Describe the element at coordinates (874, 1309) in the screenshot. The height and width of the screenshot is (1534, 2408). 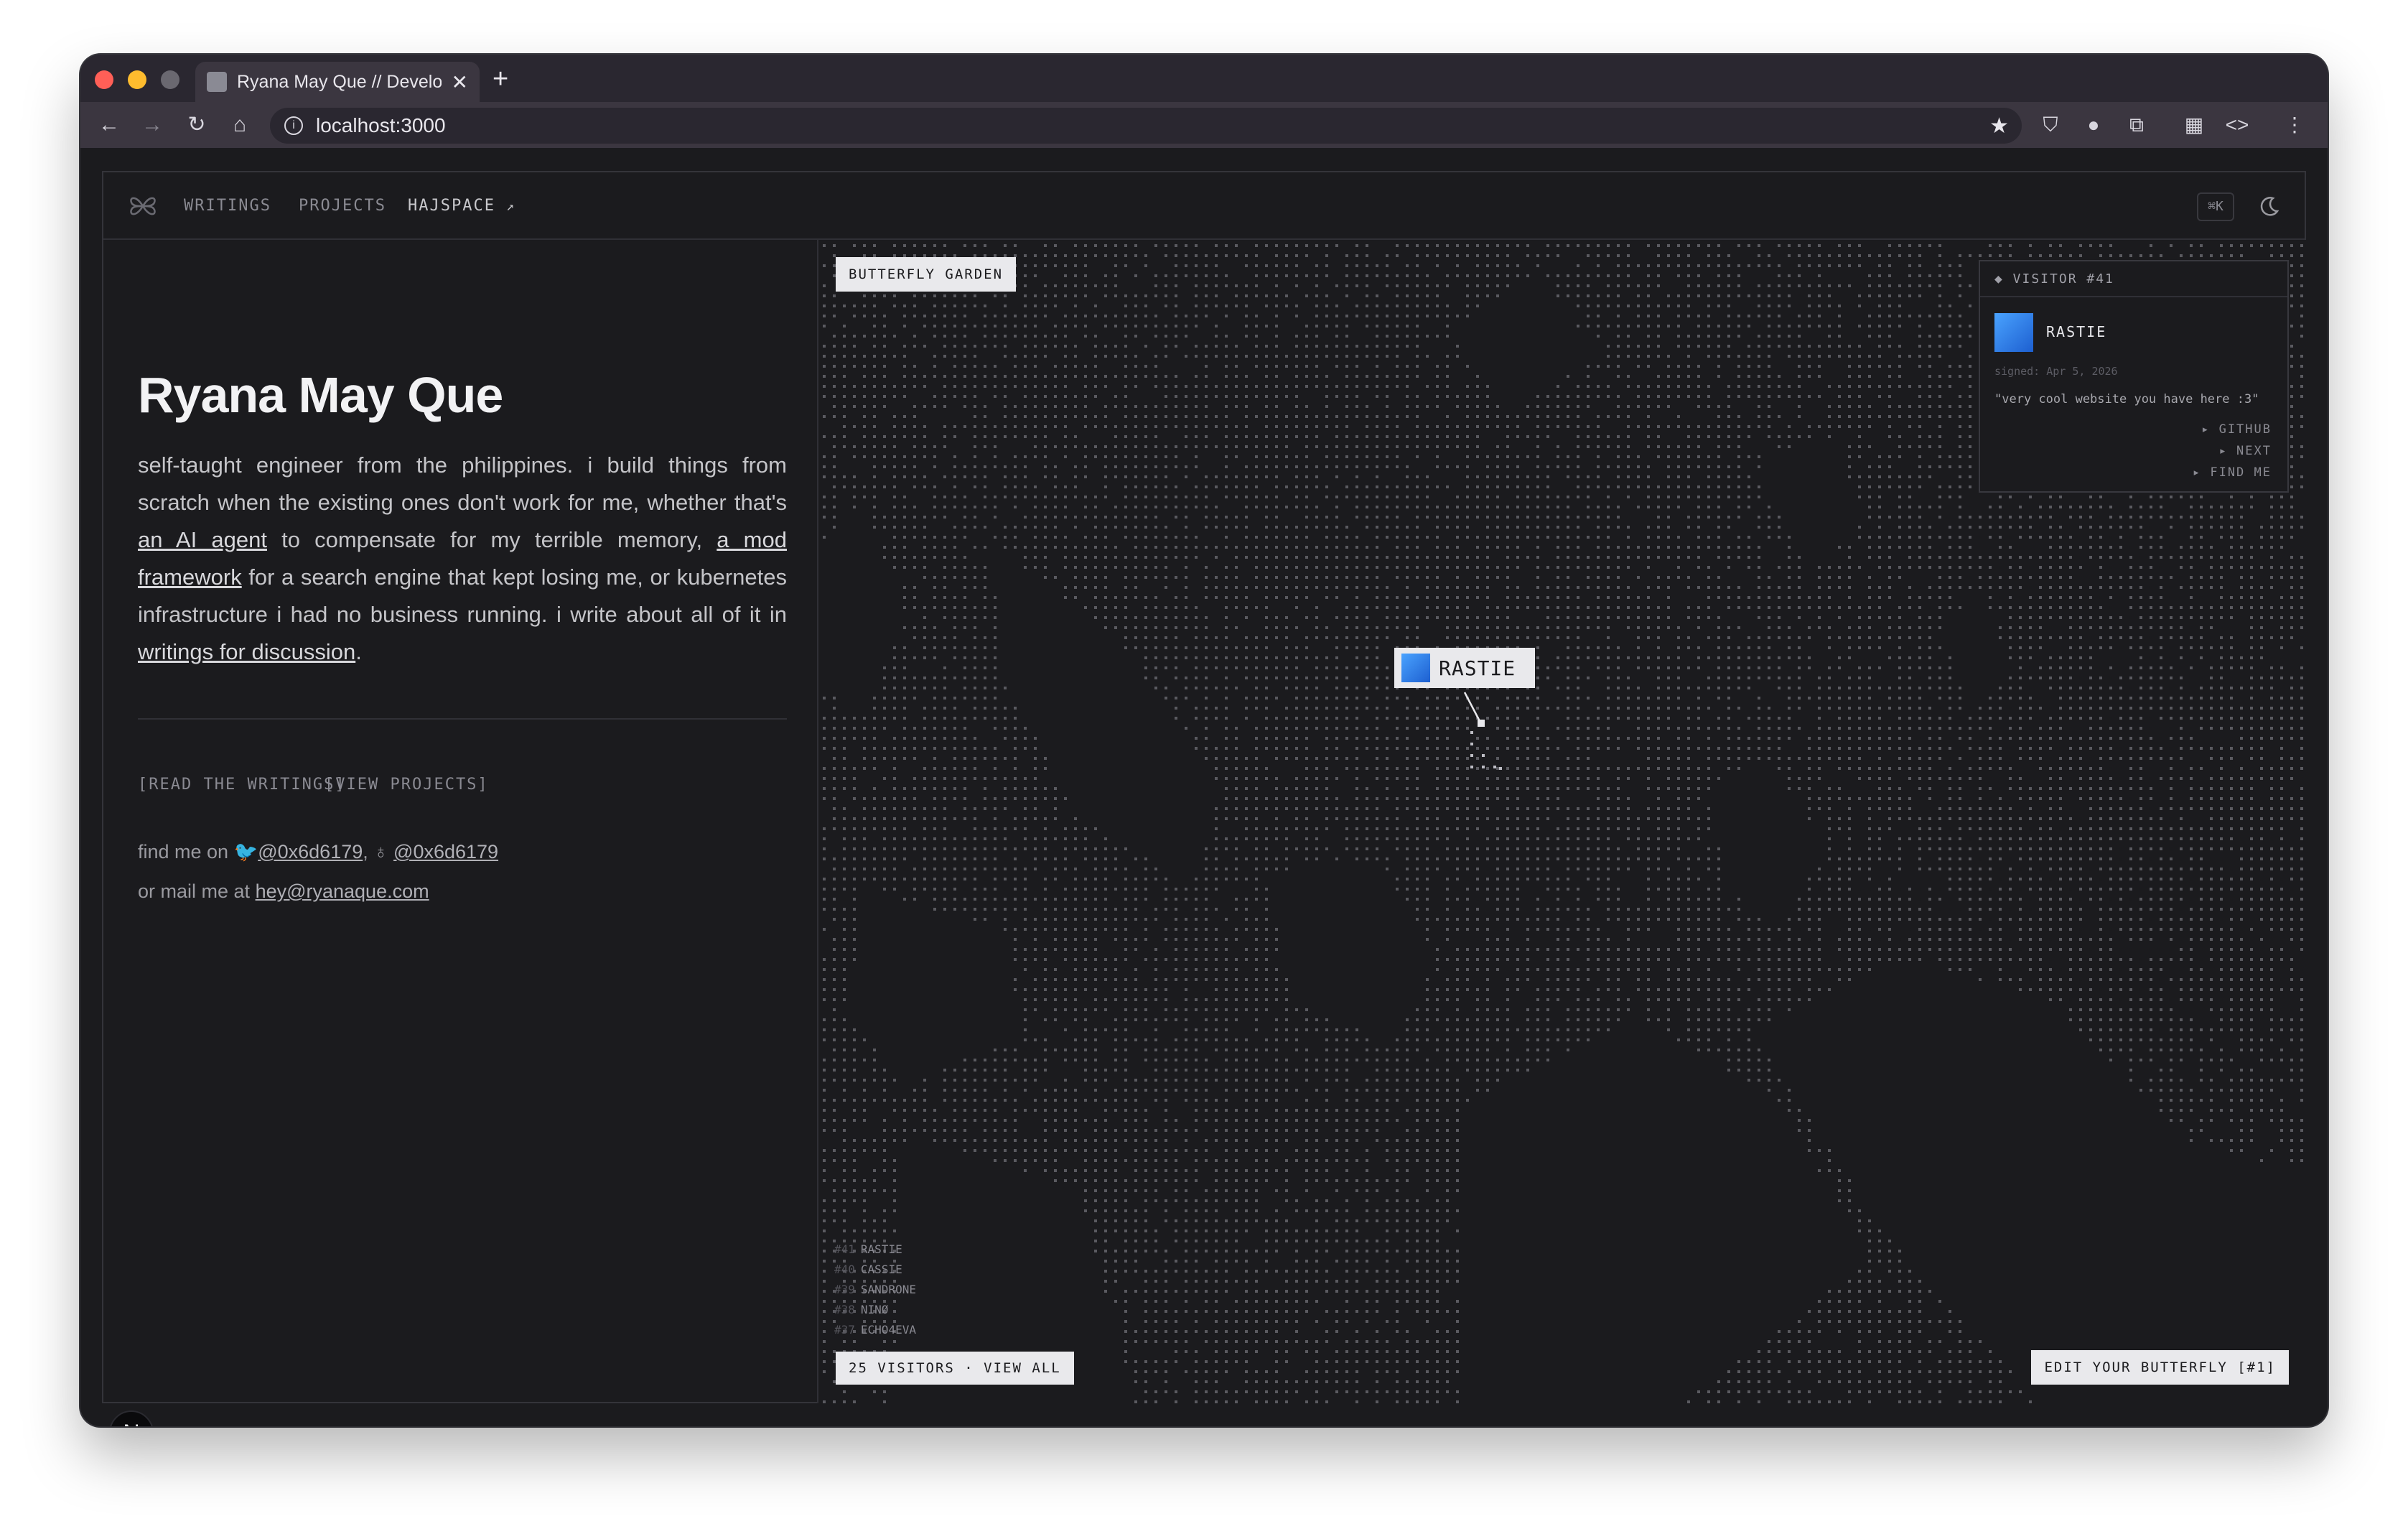
I see `visitor-list-name: NINØ` at that location.